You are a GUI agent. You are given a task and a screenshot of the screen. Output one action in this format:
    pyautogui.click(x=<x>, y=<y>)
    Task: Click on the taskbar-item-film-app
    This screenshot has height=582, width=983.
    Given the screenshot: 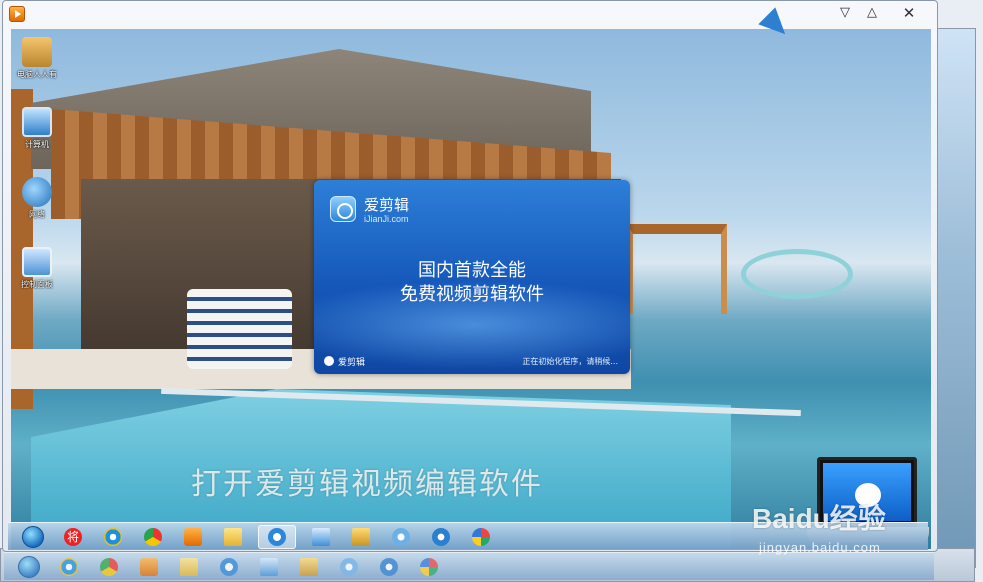 What is the action you would take?
    pyautogui.click(x=441, y=537)
    